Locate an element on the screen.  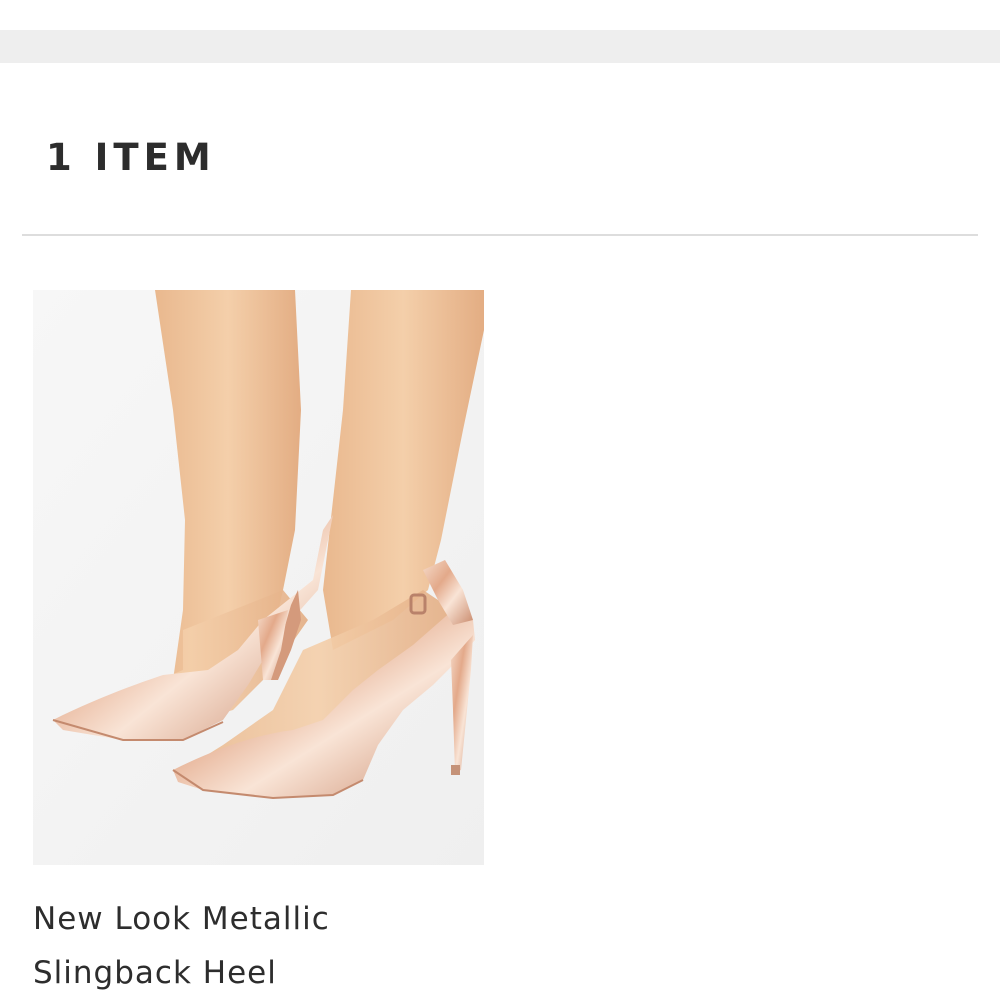
product-name-link: New Look Metallic Slingback Heel is located at coordinates (258, 946).